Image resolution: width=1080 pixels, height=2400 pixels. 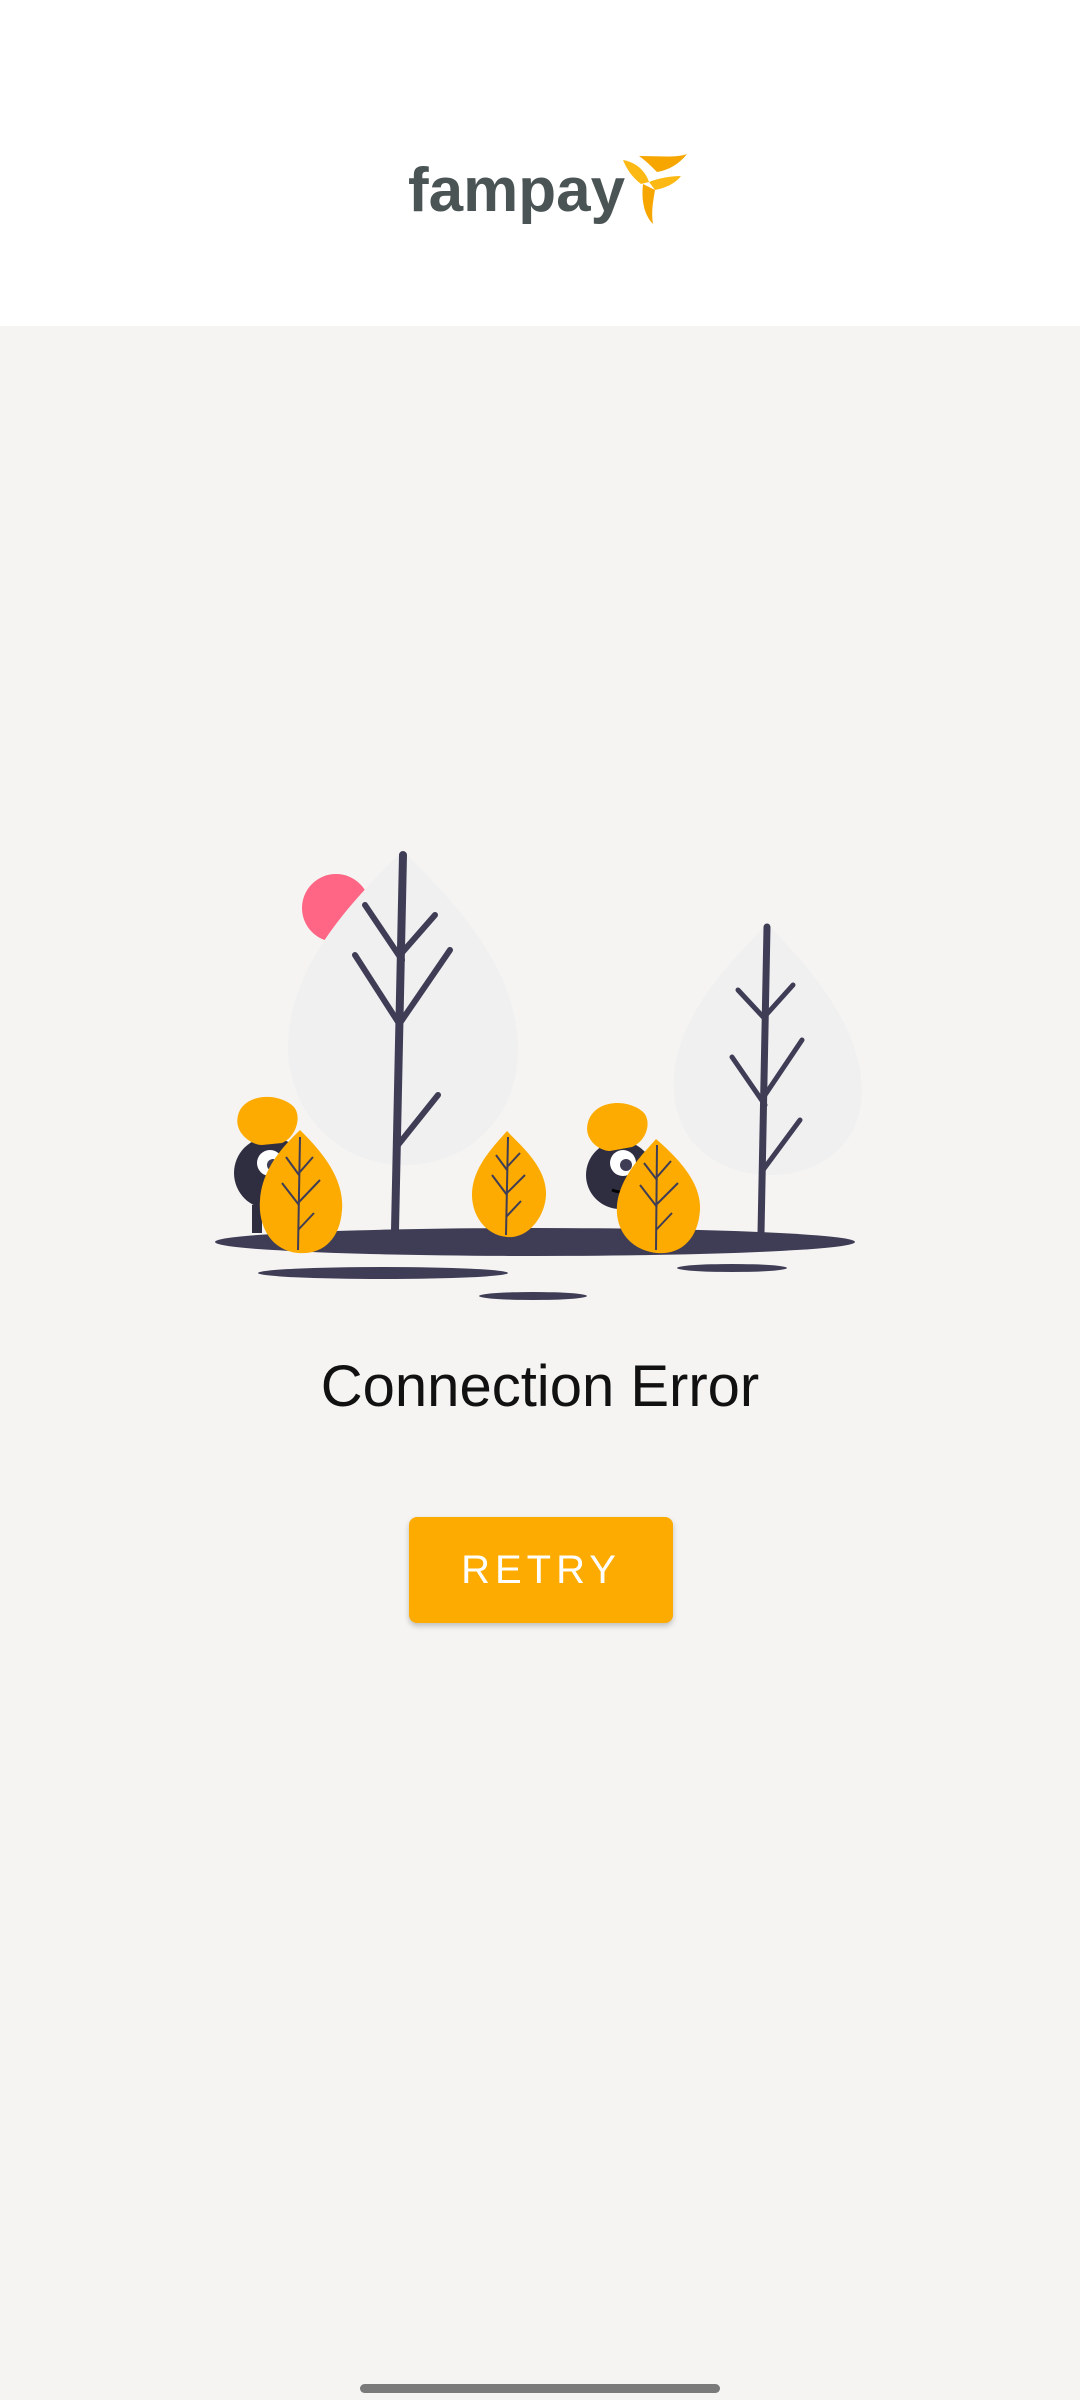 I want to click on home-indicator, so click(x=540, y=2388).